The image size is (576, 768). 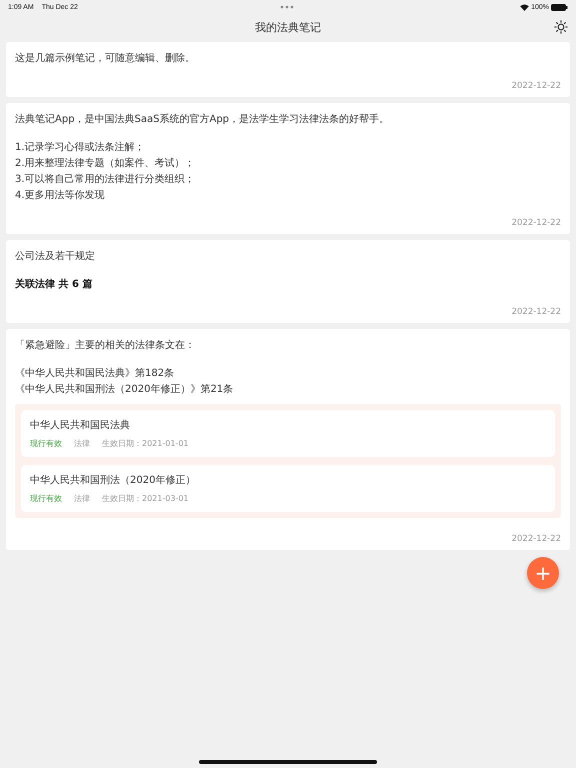 What do you see at coordinates (60, 195) in the screenshot?
I see `note-text-line: 4.更多用法等你发现` at bounding box center [60, 195].